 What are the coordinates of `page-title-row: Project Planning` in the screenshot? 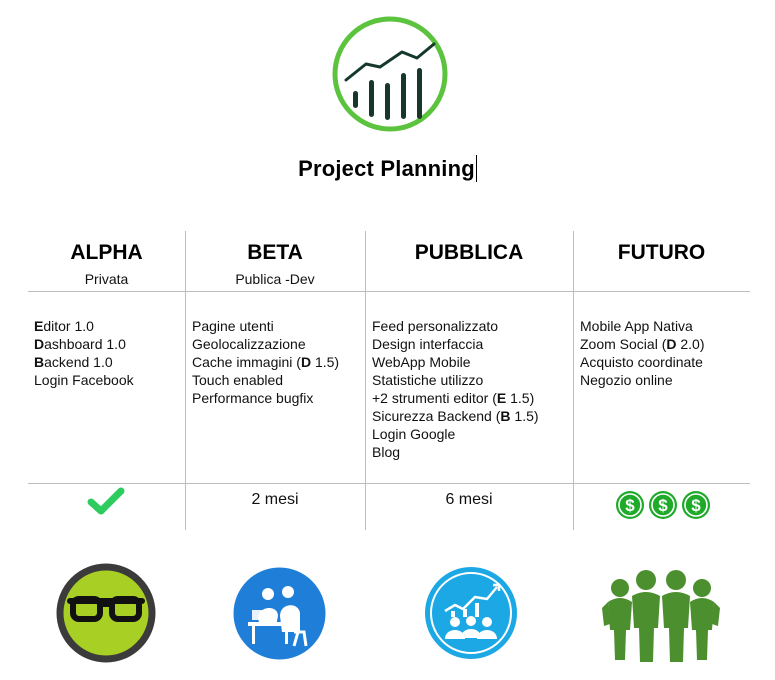 It's located at (387, 168).